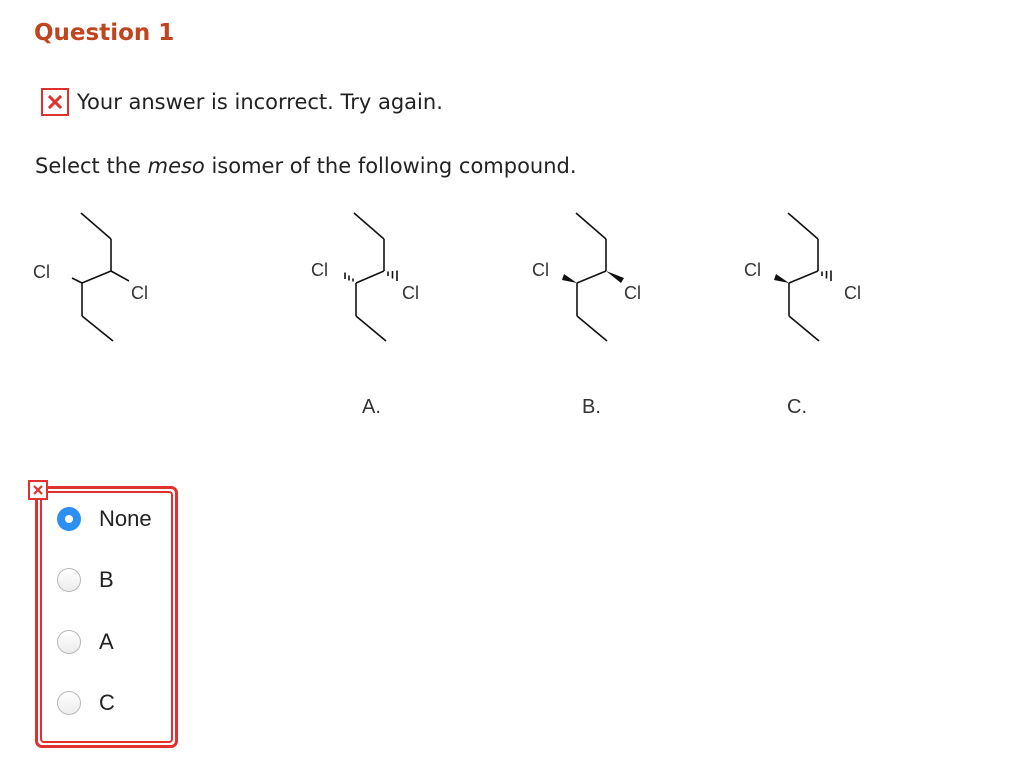 This screenshot has height=765, width=1024. Describe the element at coordinates (260, 102) in the screenshot. I see `feedback-text: Your answer is incorrect. Try again.` at that location.